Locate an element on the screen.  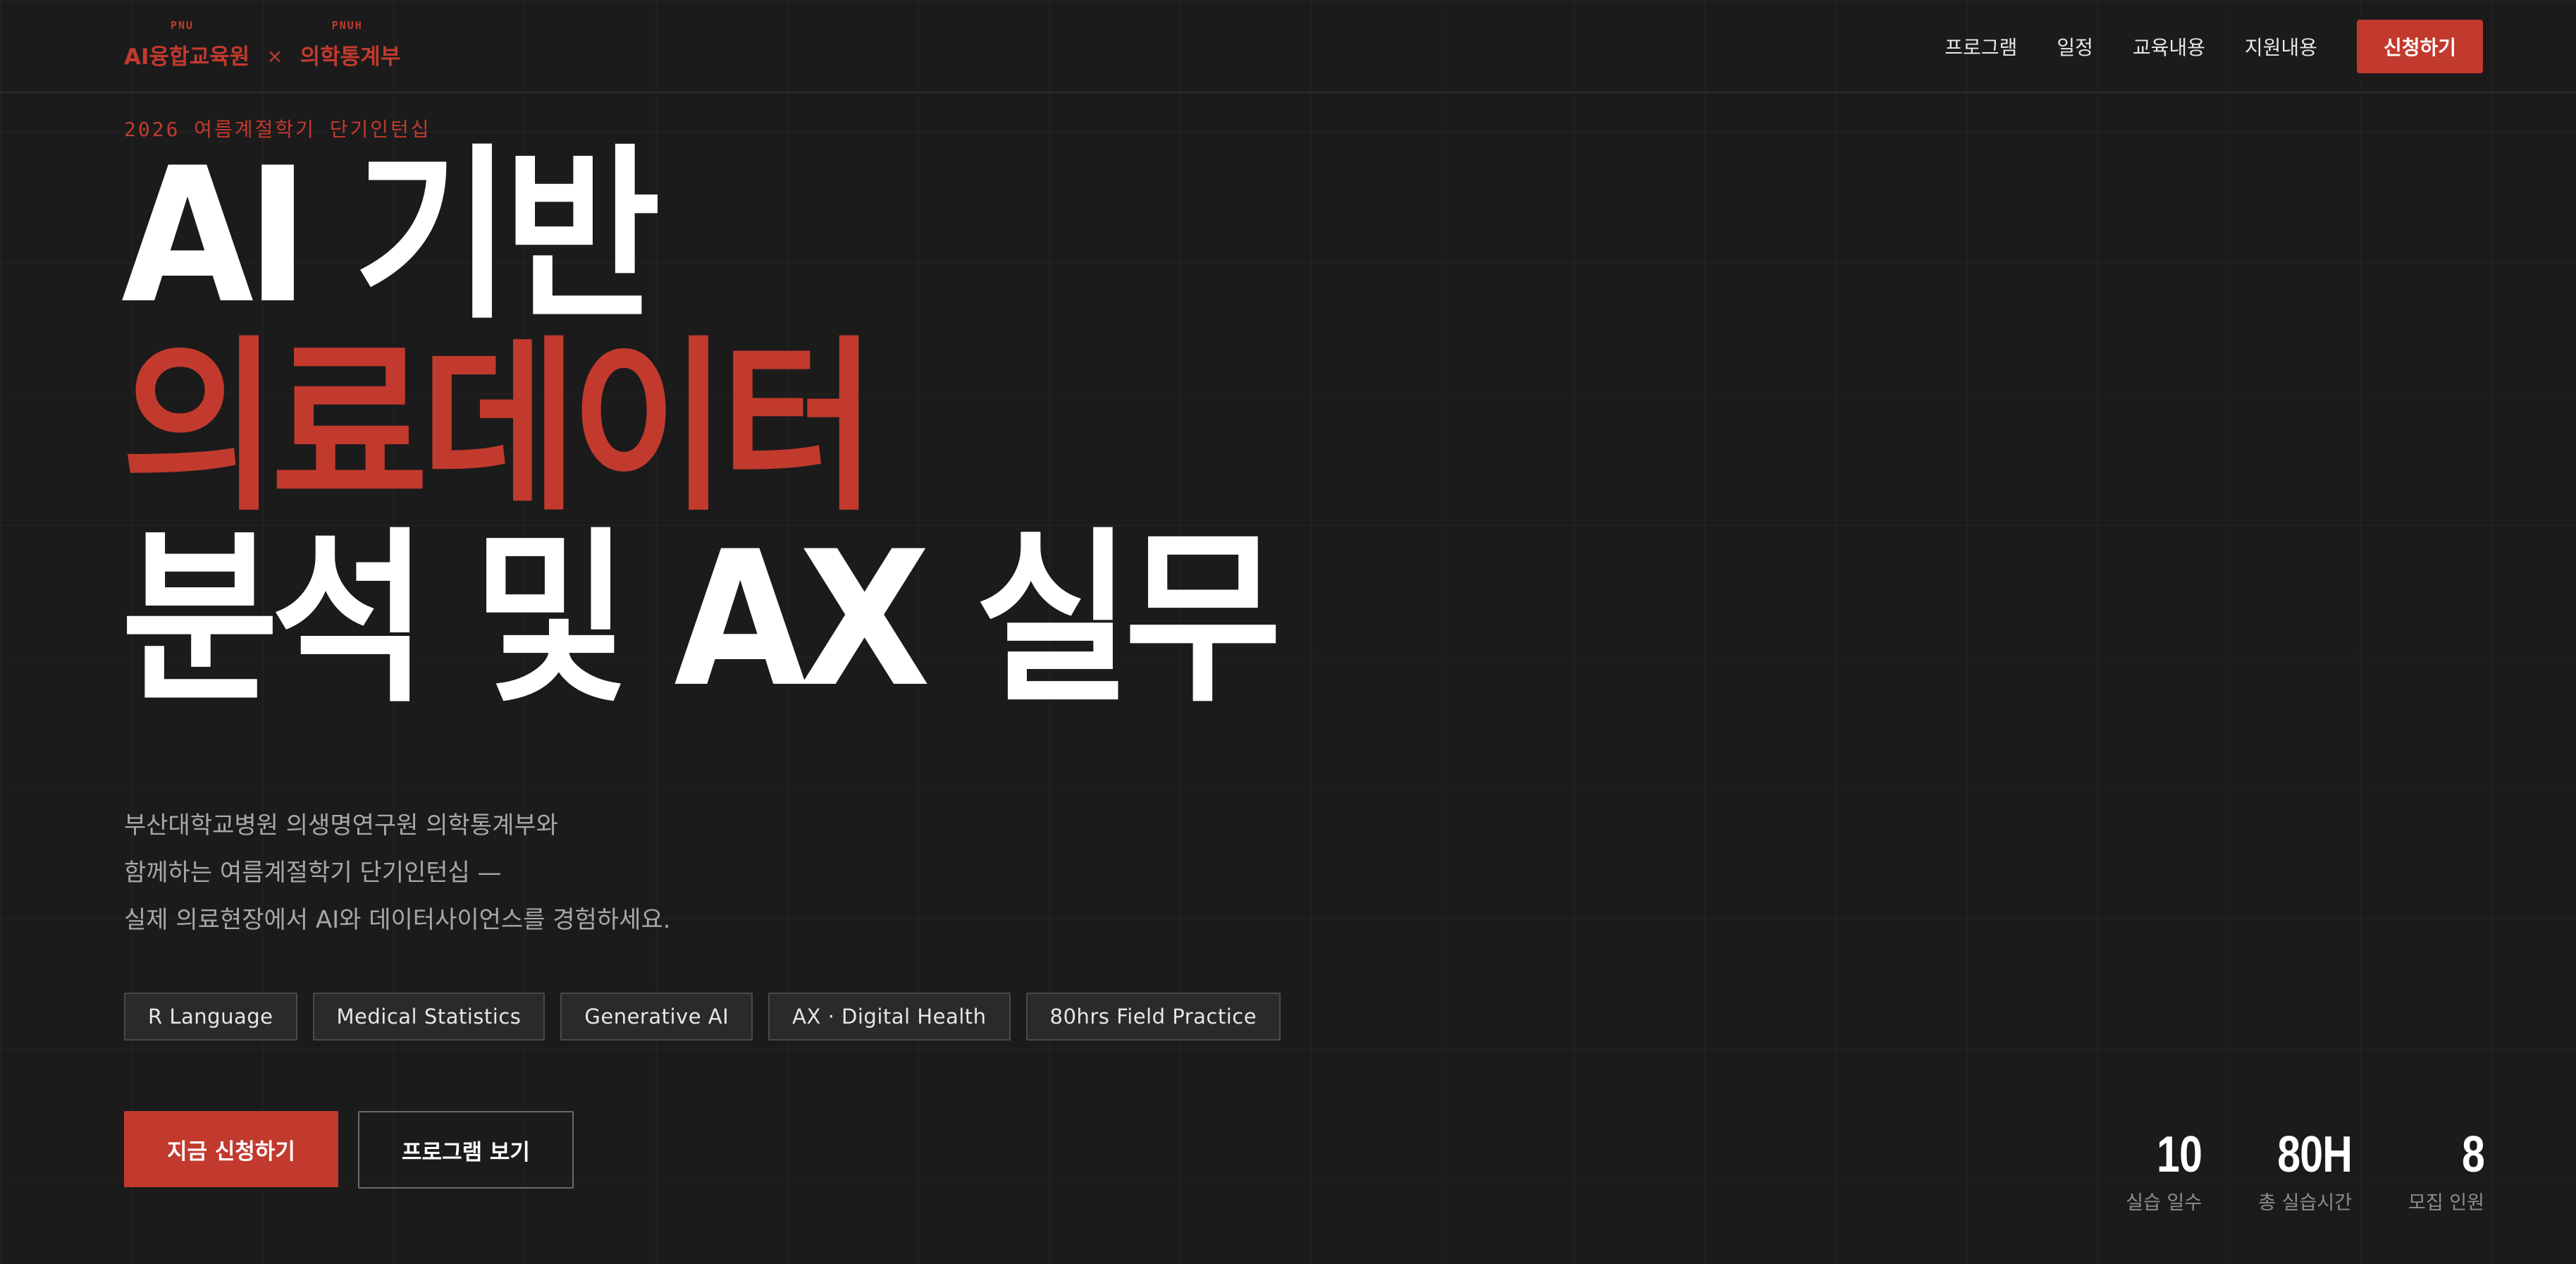
nav-item-program: 프로그램 is located at coordinates (1981, 46).